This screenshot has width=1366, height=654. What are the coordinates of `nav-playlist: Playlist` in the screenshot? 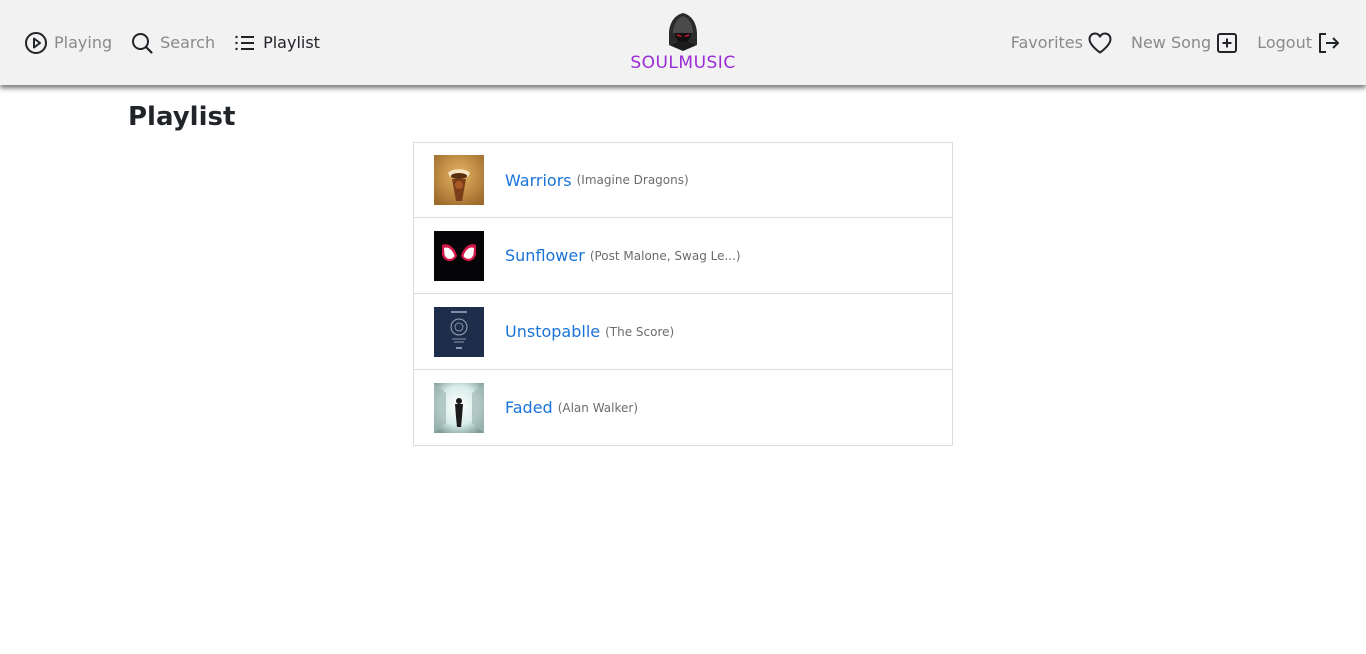 It's located at (276, 43).